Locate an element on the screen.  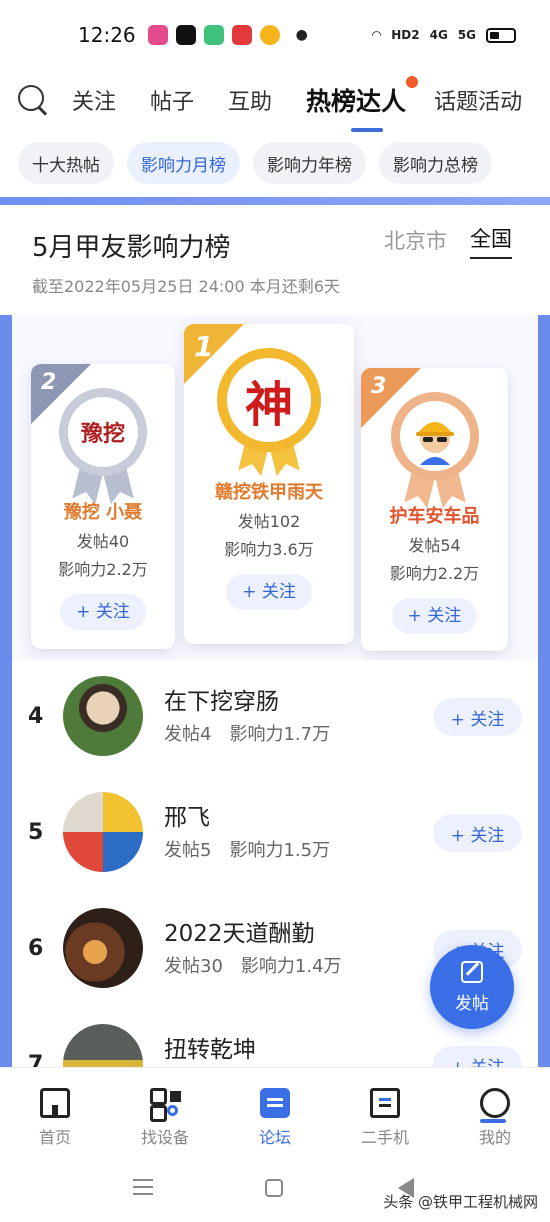
grid-search-icon is located at coordinates (165, 1105).